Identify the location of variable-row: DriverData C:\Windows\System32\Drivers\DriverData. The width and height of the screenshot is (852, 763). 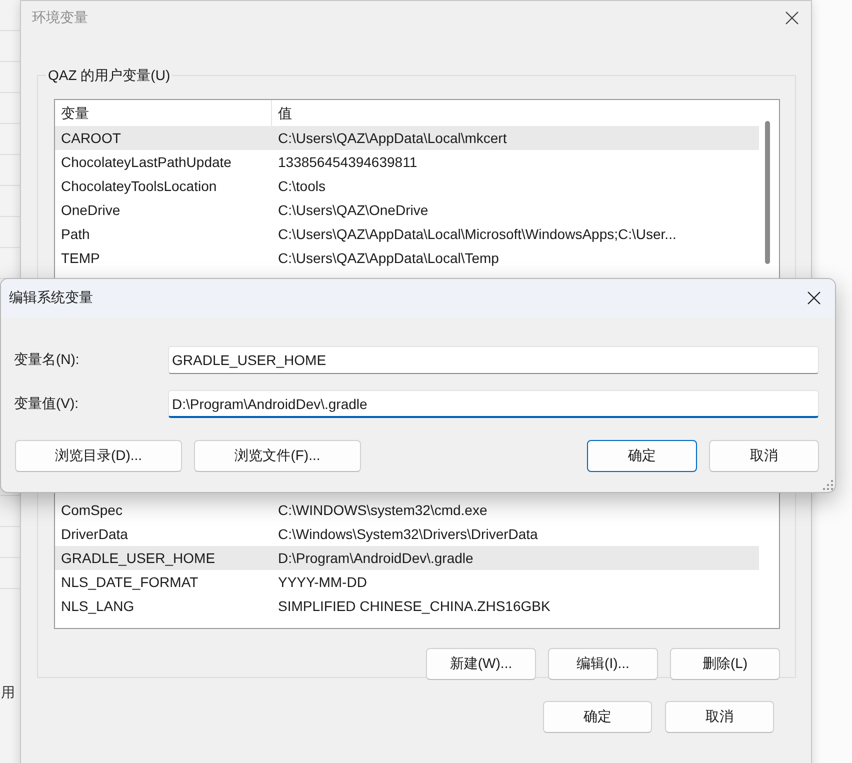
(407, 534).